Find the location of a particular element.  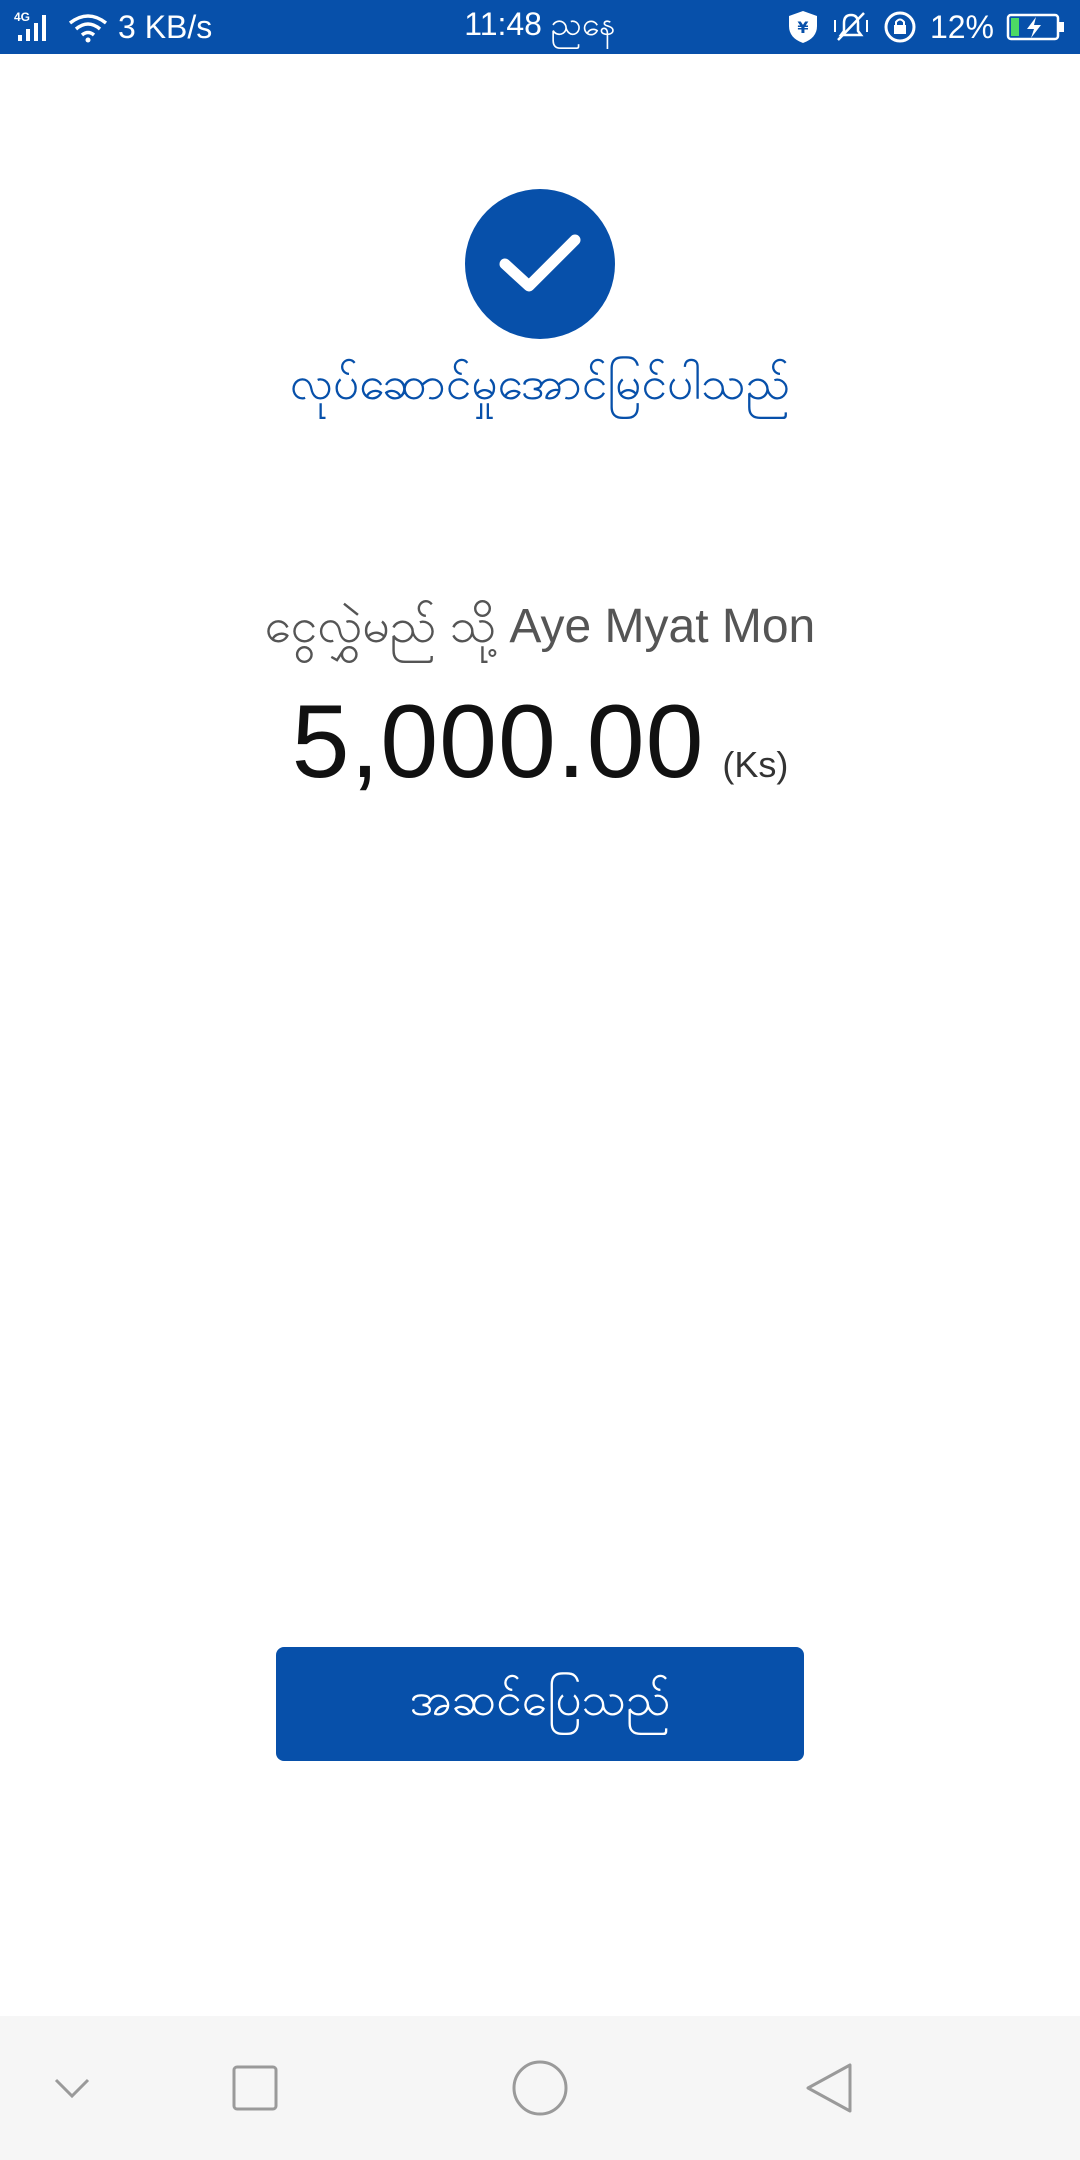

navigation-bar is located at coordinates (540, 2088).